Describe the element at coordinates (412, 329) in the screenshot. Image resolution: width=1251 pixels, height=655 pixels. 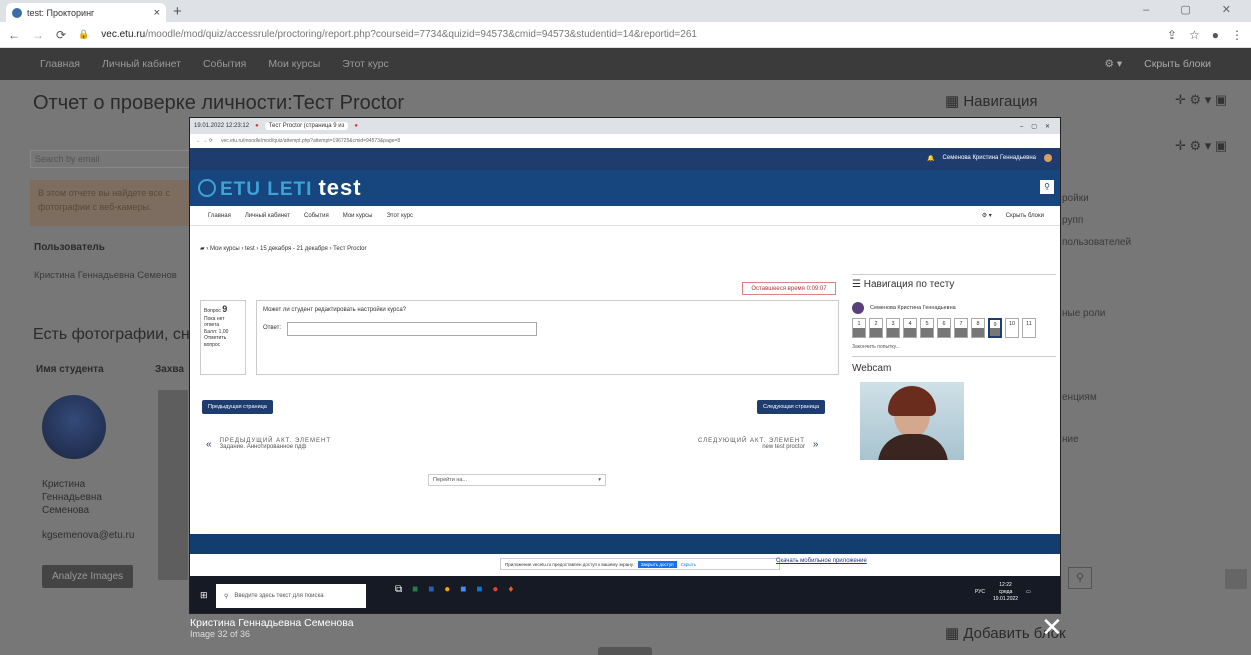
I see `capture-answer-field` at that location.